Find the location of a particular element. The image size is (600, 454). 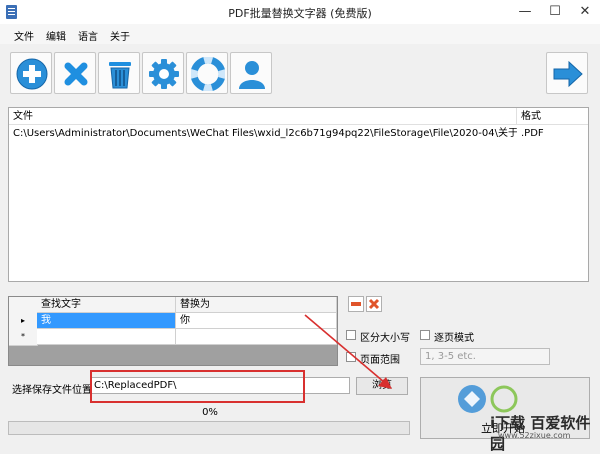

menu-file: 文件 is located at coordinates (24, 35).